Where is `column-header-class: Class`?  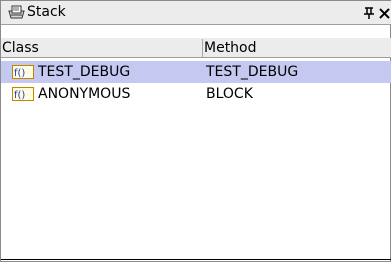 column-header-class: Class is located at coordinates (102, 48).